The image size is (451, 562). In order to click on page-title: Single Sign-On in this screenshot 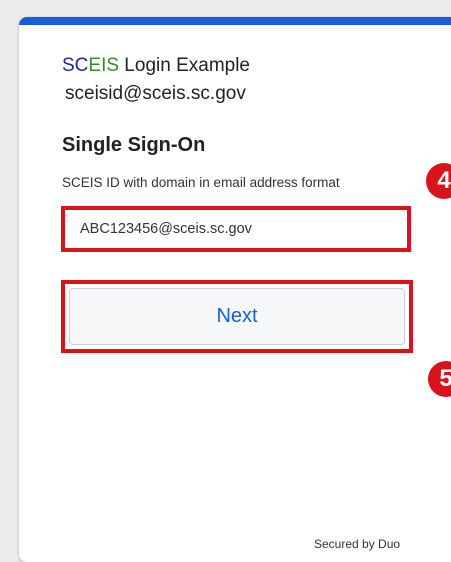, I will do `click(134, 145)`.